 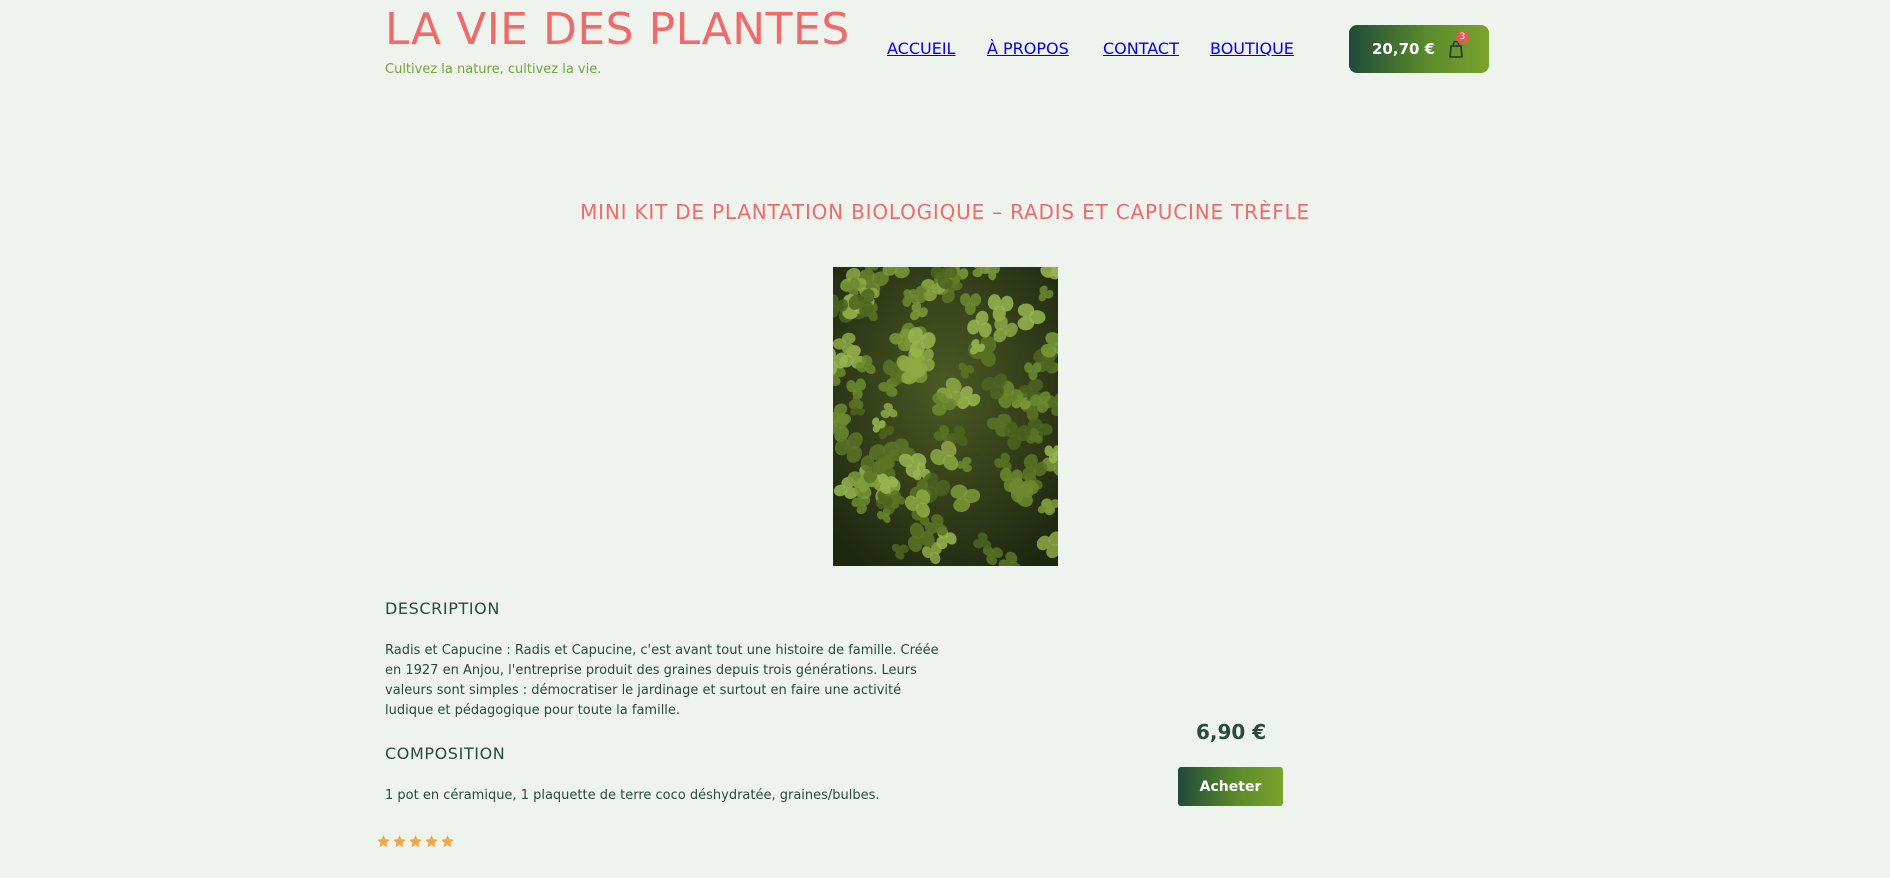 I want to click on cart-button: 20,70 € 3, so click(x=1419, y=49).